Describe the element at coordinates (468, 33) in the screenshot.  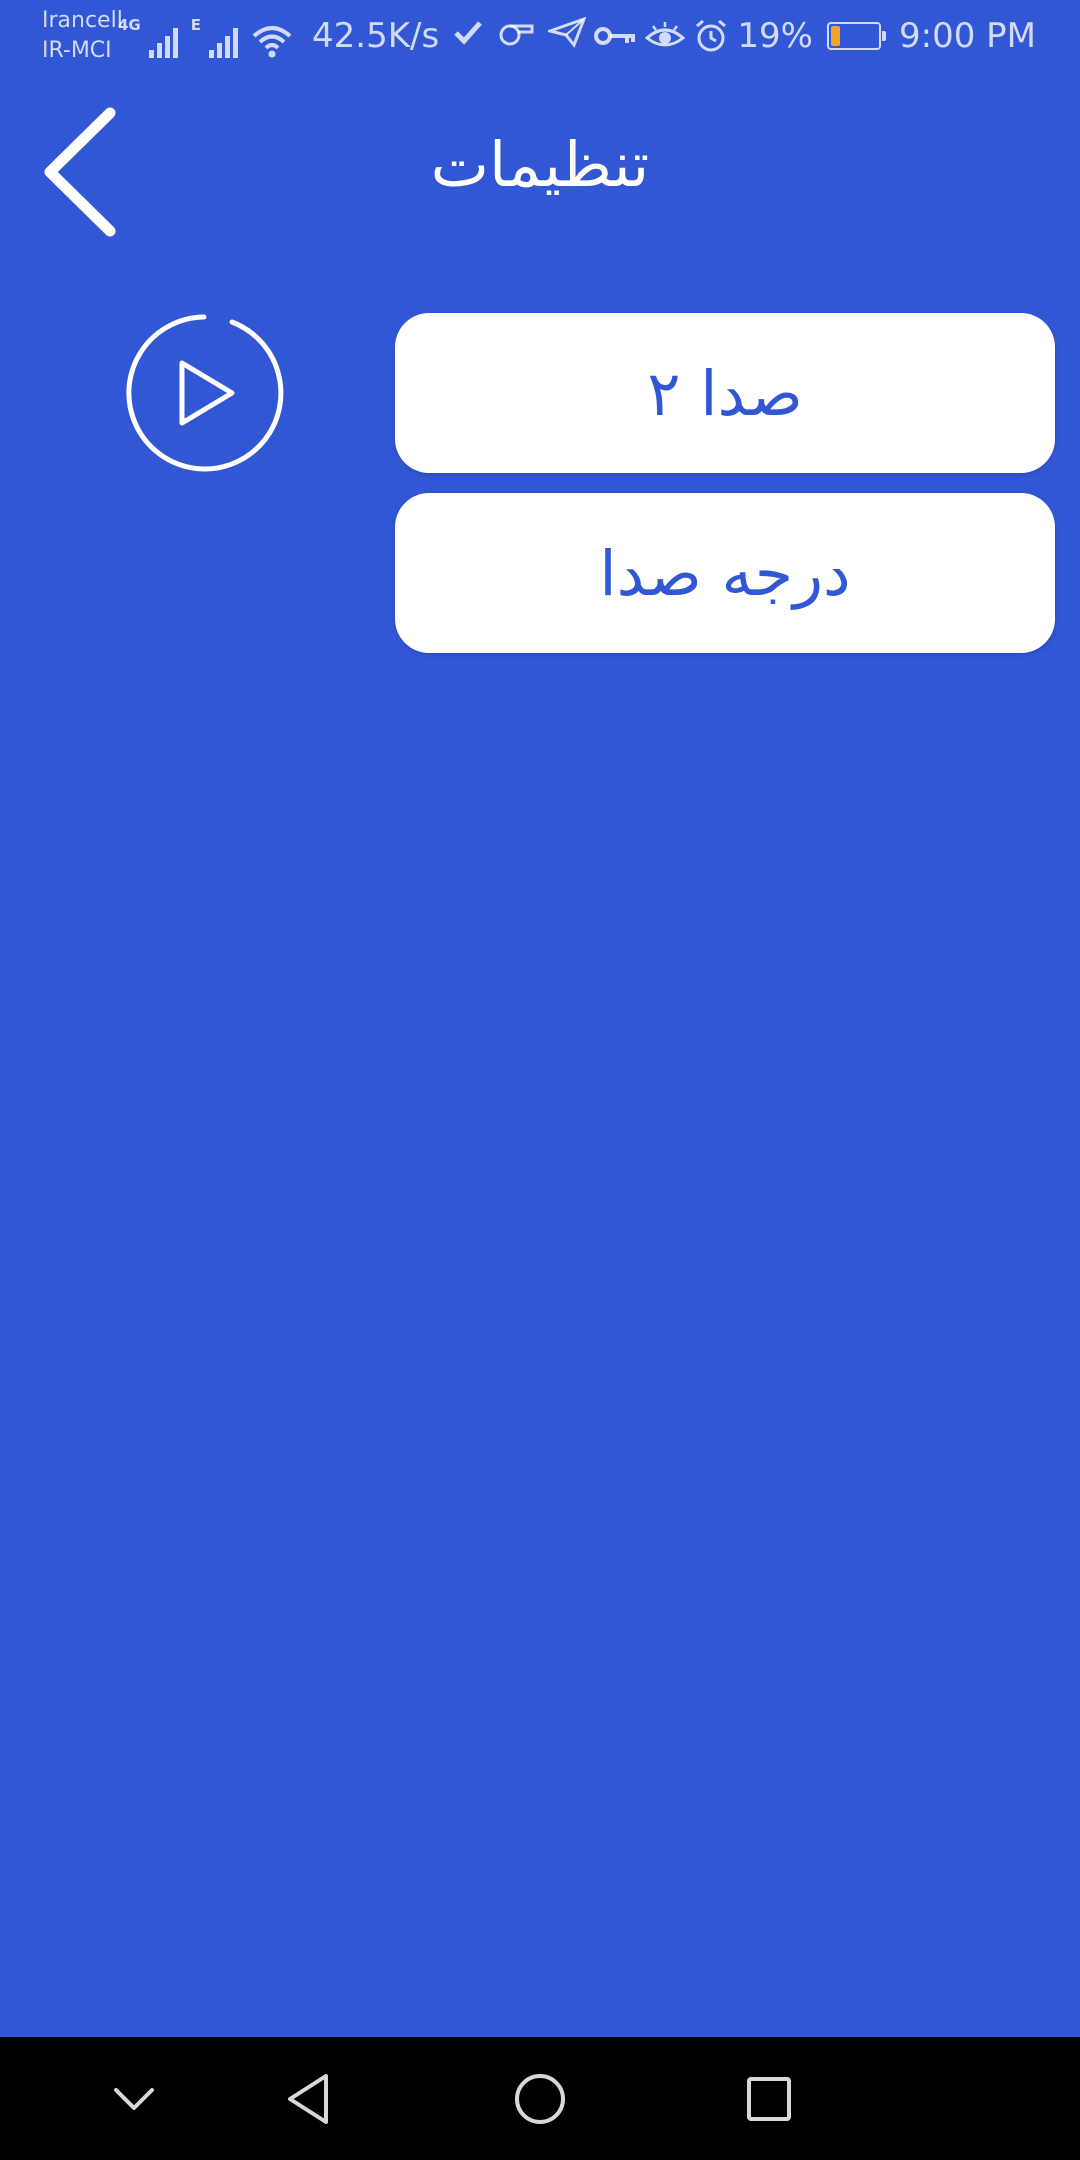
I see `check-icon` at that location.